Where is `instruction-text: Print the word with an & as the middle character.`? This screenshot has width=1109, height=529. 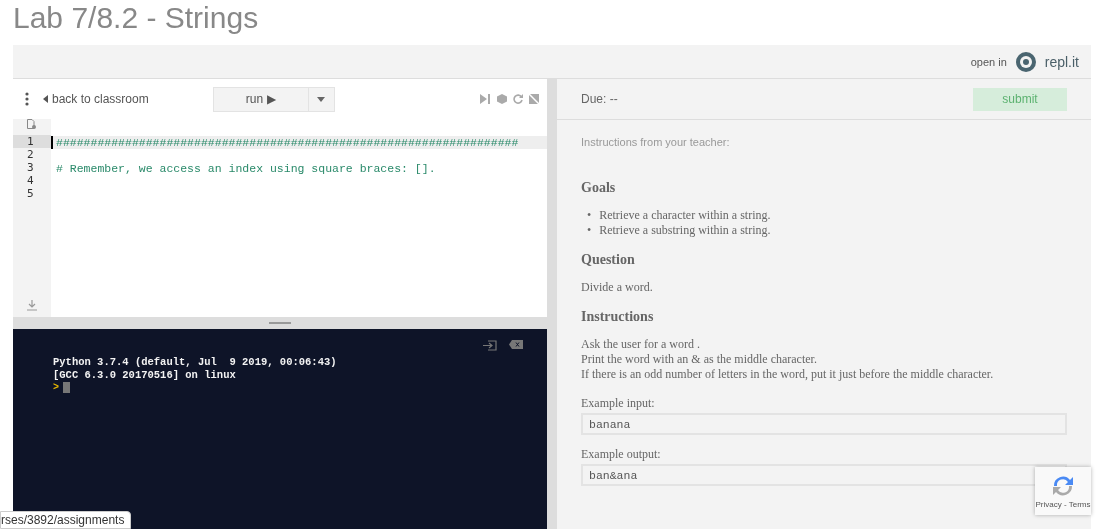
instruction-text: Print the word with an & as the middle character. is located at coordinates (699, 359).